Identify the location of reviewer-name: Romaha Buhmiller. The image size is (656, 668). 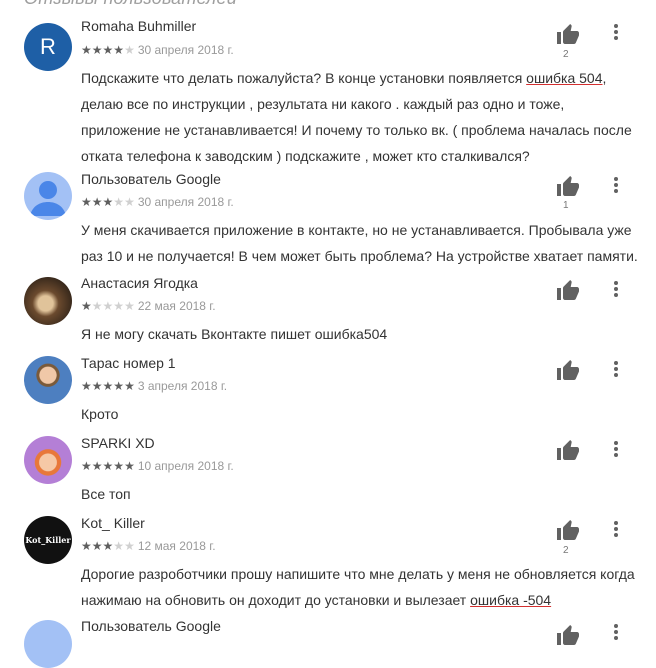
(138, 26).